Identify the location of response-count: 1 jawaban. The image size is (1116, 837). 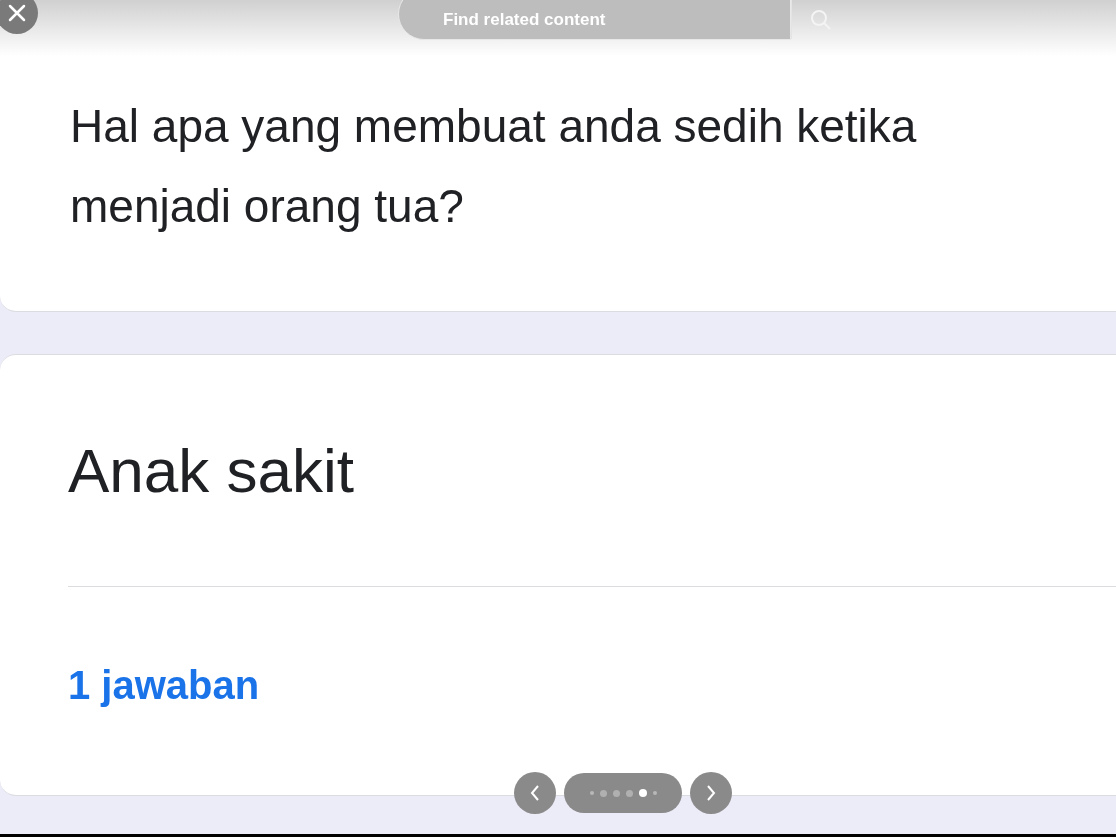
(164, 685).